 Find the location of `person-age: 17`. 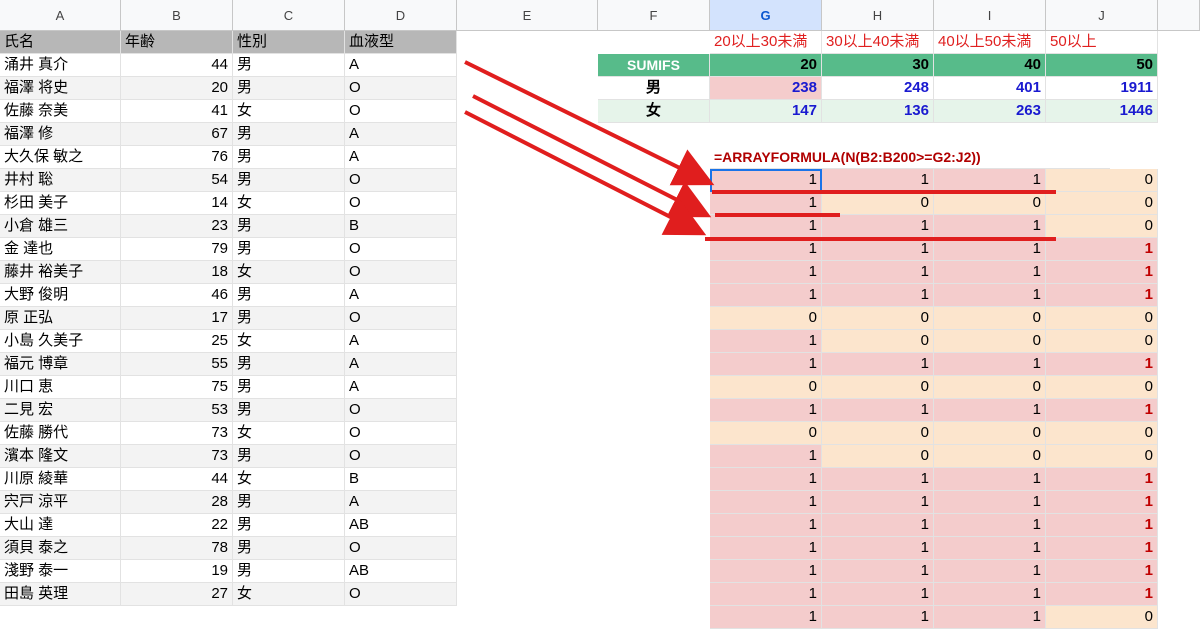

person-age: 17 is located at coordinates (177, 318).